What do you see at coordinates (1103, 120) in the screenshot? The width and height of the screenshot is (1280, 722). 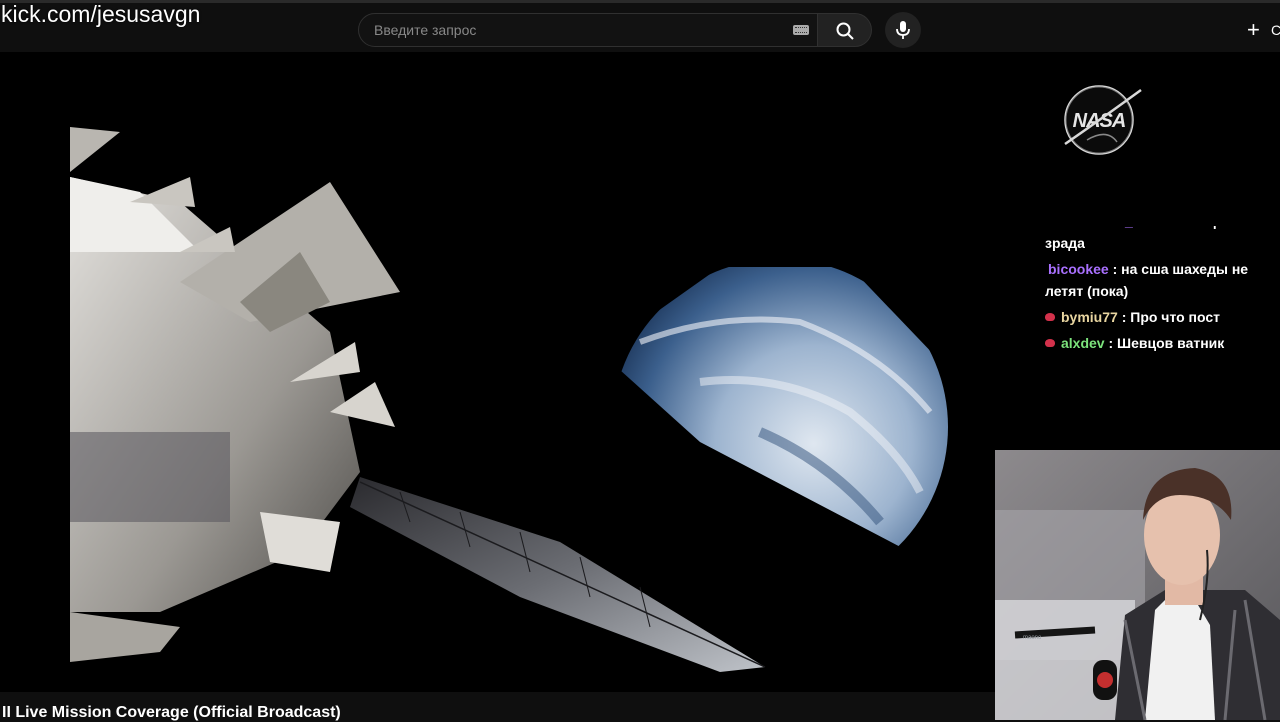 I see `nasa-logo: NASA` at bounding box center [1103, 120].